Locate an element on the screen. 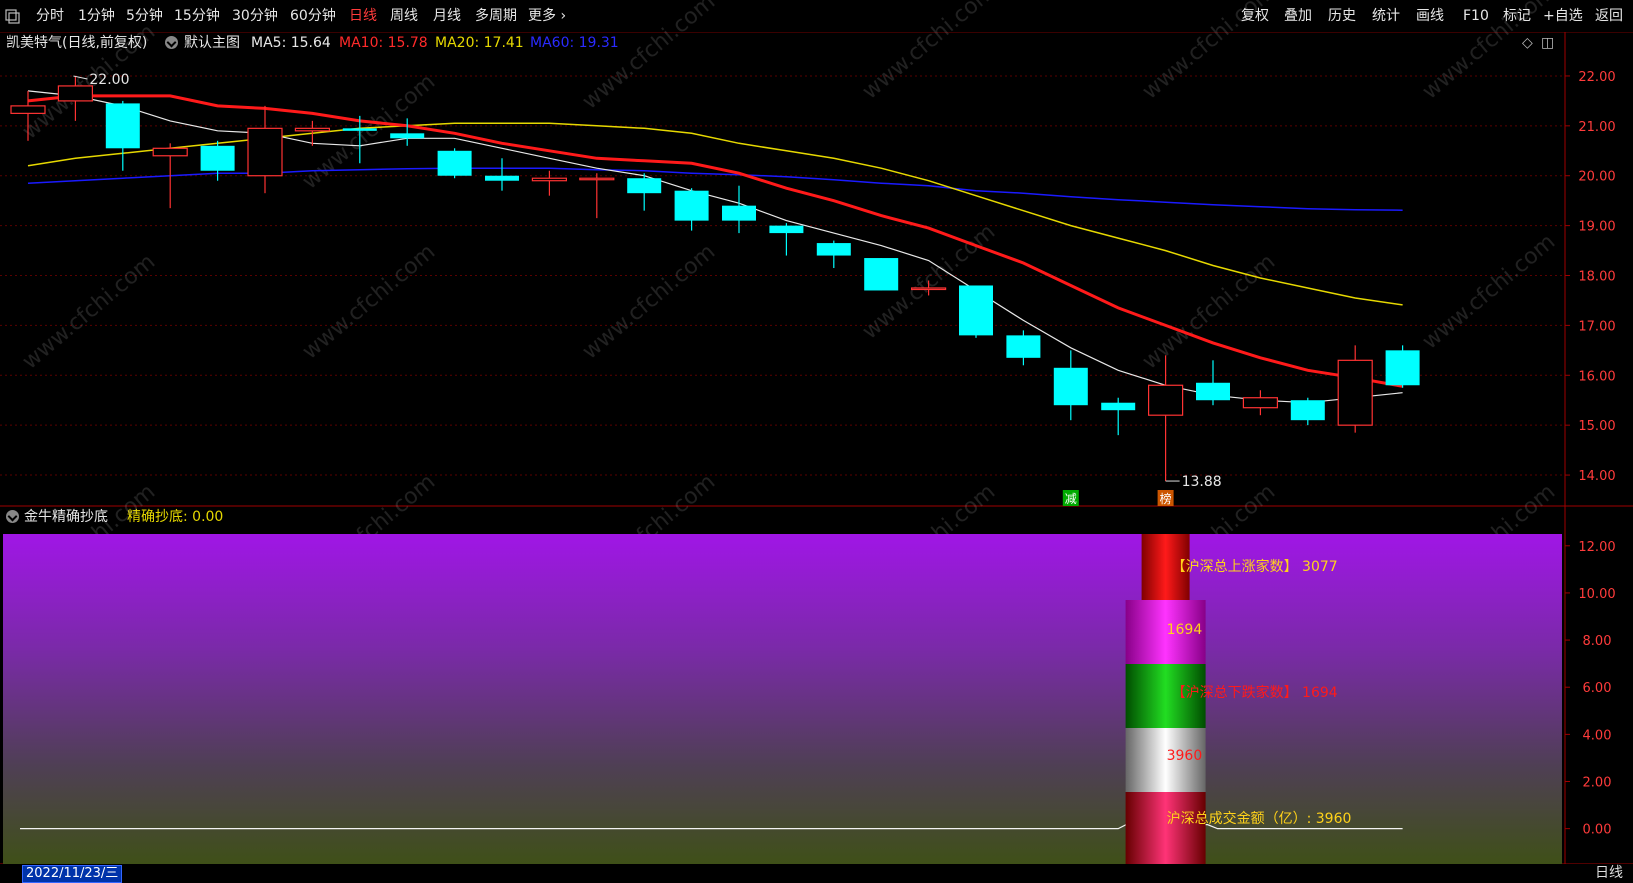 The height and width of the screenshot is (883, 1633). indicator-line is located at coordinates (711, 827).